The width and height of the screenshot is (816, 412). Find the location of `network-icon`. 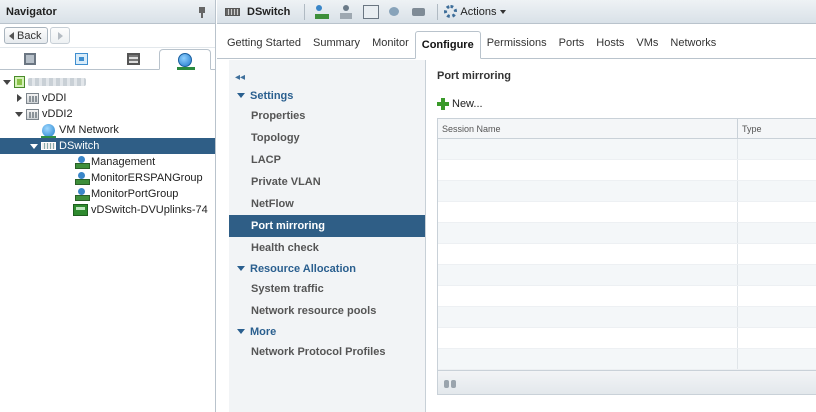

network-icon is located at coordinates (48, 131).